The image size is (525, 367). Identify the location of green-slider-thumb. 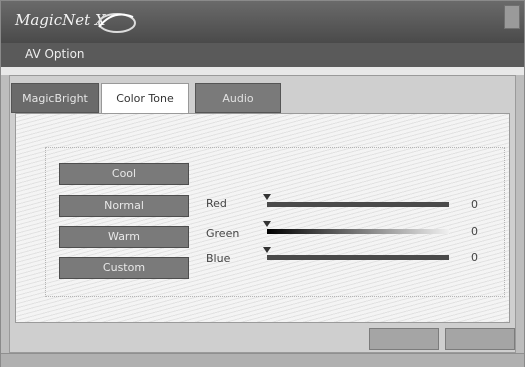
(267, 224).